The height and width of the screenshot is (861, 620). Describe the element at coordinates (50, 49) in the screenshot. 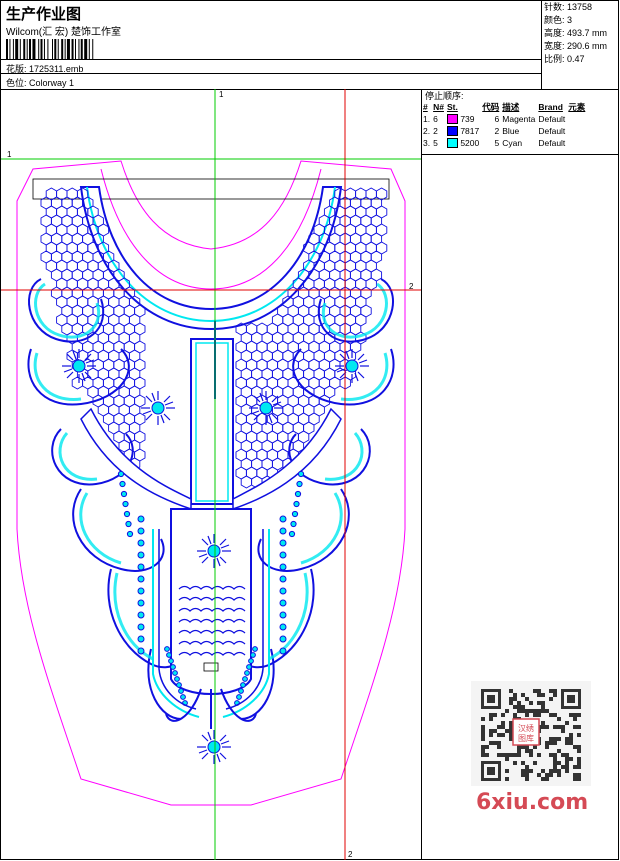

I see `barcode-image` at that location.